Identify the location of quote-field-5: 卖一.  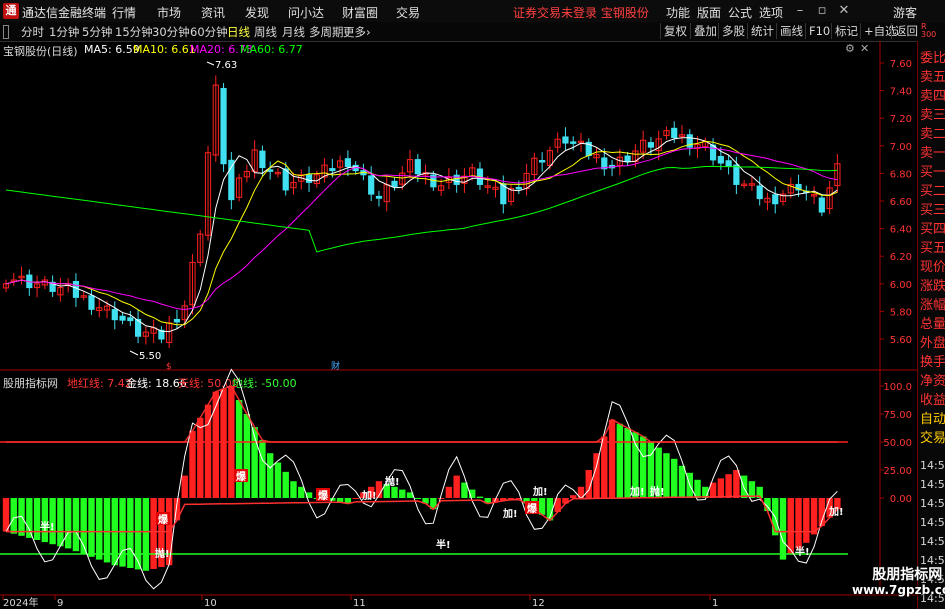
(932, 151).